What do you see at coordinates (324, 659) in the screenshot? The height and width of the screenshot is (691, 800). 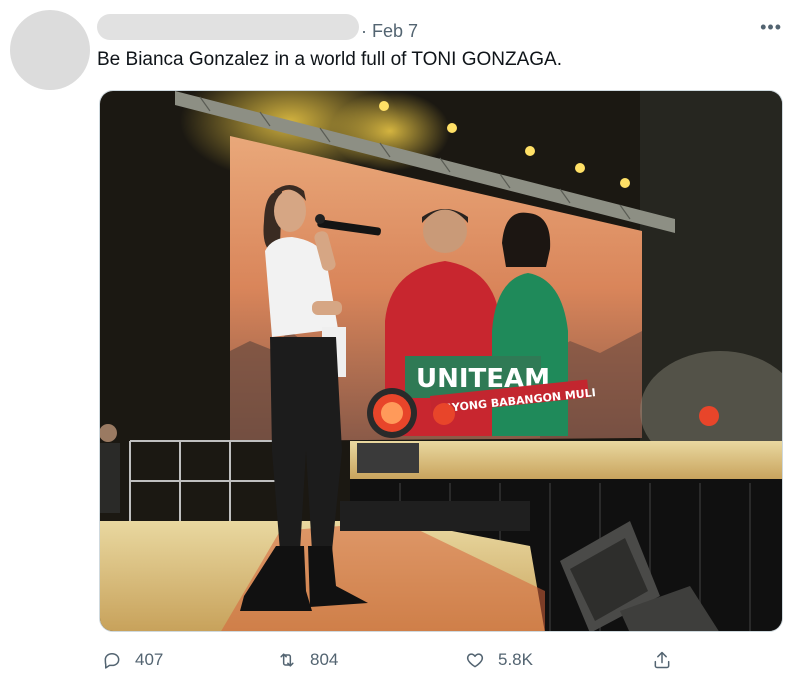 I see `retweet-count: 804` at bounding box center [324, 659].